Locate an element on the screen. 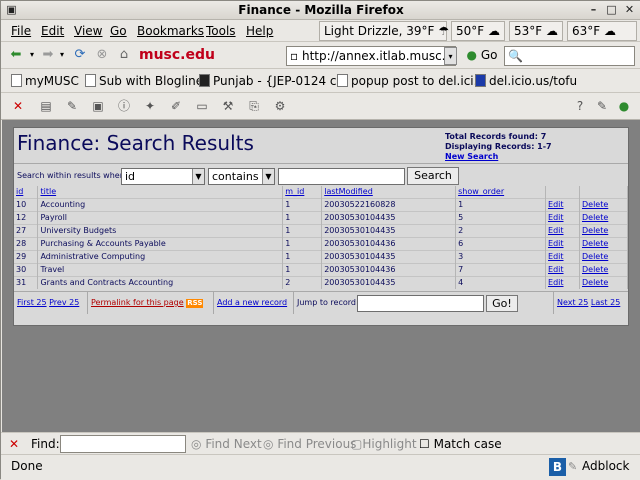 This screenshot has width=640, height=480. view-source-icon: ⎘ is located at coordinates (254, 106).